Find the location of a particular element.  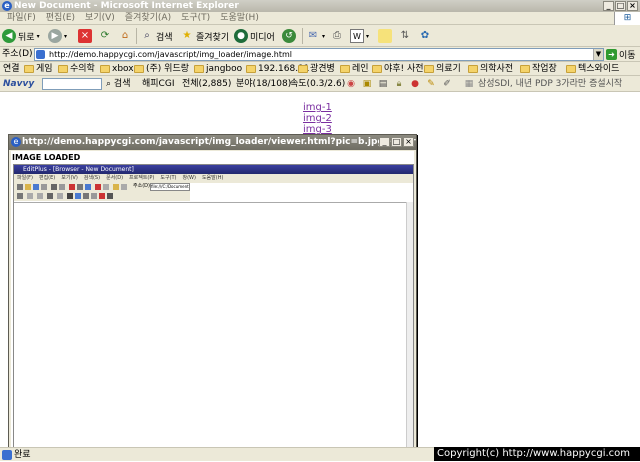

link-item: 수의학 is located at coordinates (76, 69).